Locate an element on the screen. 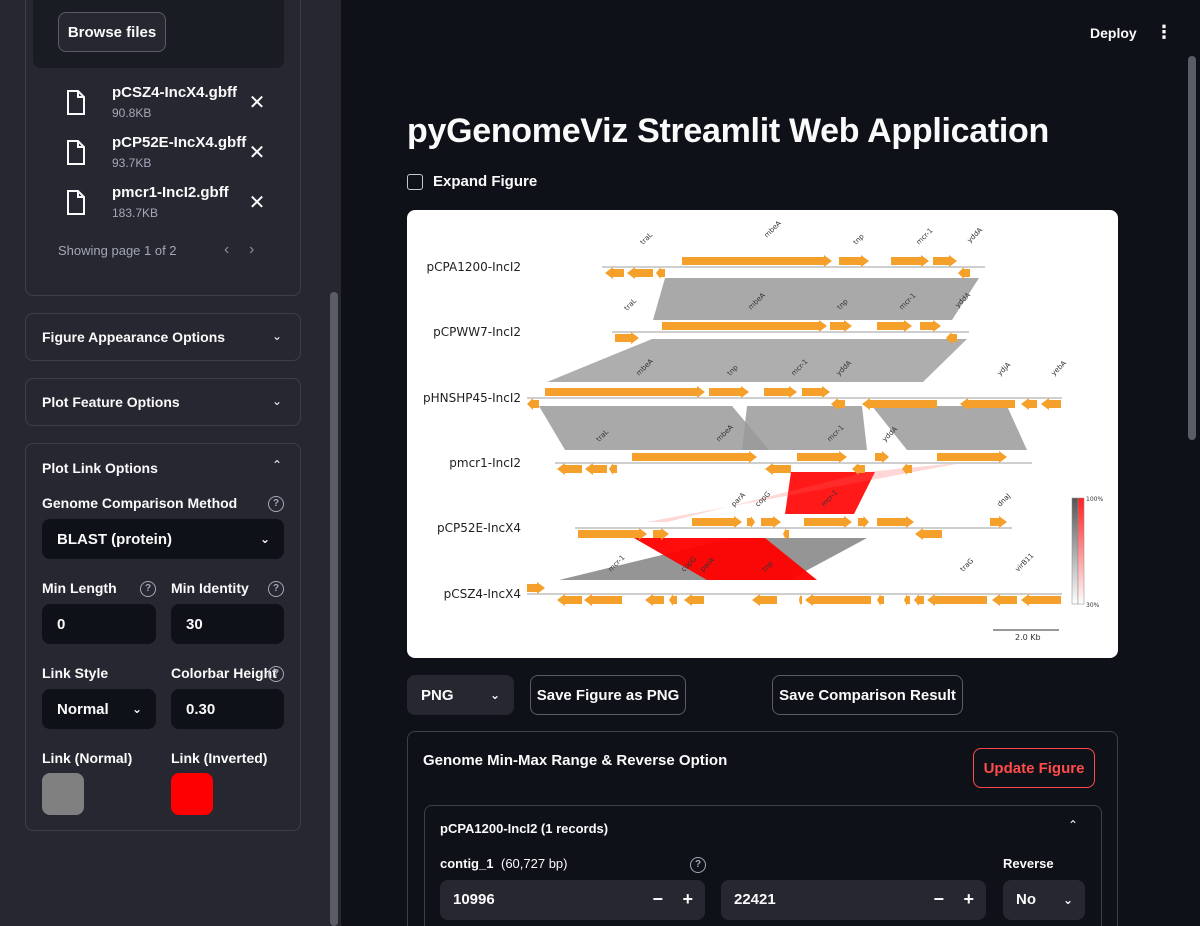 This screenshot has width=1200, height=926. method-select: BLAST (protein) ⌄ is located at coordinates (163, 539).